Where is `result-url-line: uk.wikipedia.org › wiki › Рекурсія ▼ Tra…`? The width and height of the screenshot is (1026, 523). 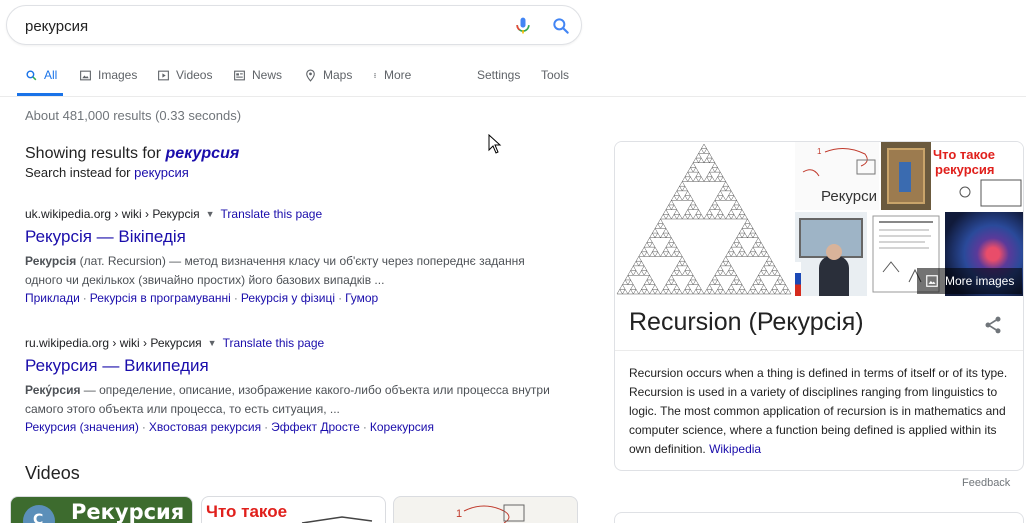
result-url-line: uk.wikipedia.org › wiki › Рекурсія ▼ Tra… is located at coordinates (295, 214).